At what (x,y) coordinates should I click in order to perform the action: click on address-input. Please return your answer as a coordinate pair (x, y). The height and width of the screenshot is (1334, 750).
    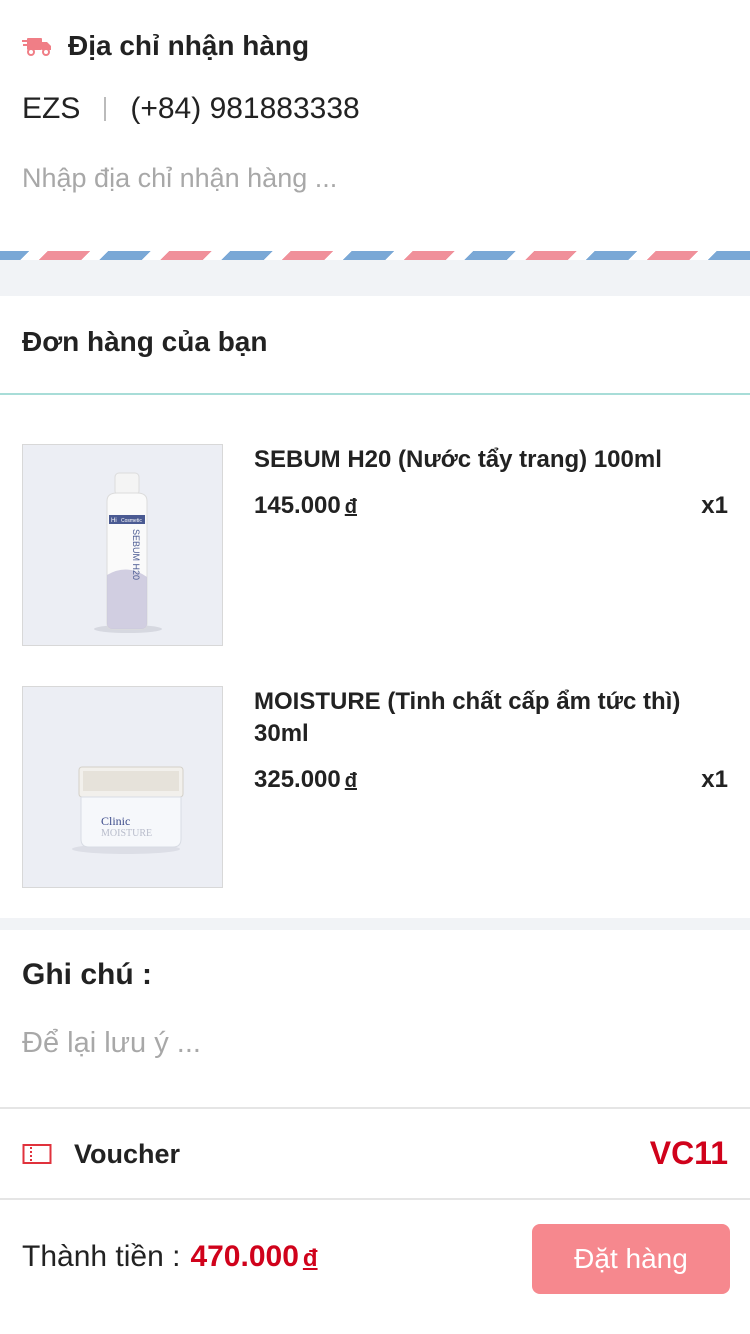
    Looking at the image, I should click on (372, 178).